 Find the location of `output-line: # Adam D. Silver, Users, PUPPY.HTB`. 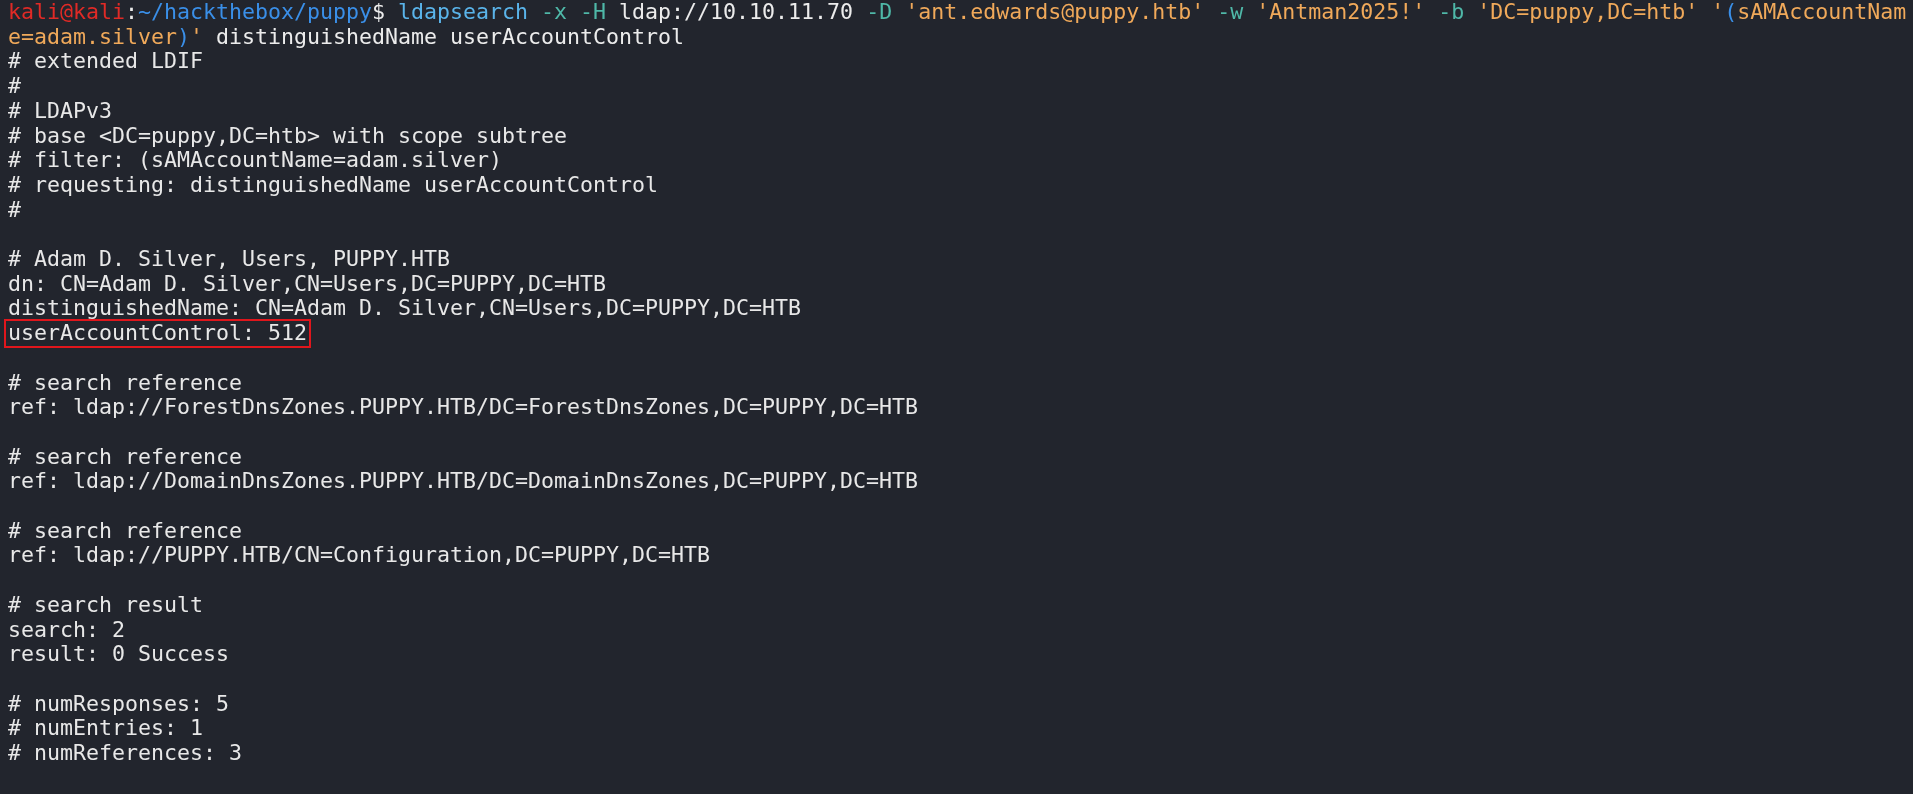

output-line: # Adam D. Silver, Users, PUPPY.HTB is located at coordinates (229, 259).